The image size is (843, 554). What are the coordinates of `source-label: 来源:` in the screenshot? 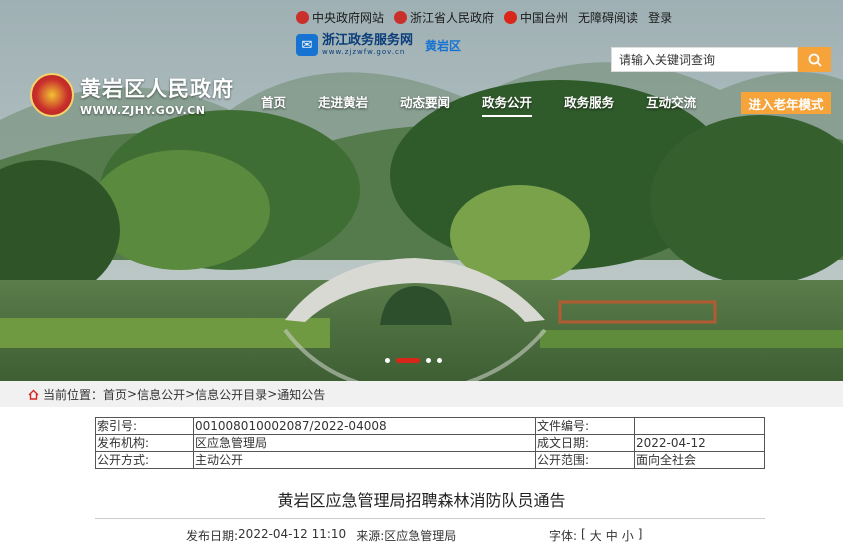 It's located at (370, 536).